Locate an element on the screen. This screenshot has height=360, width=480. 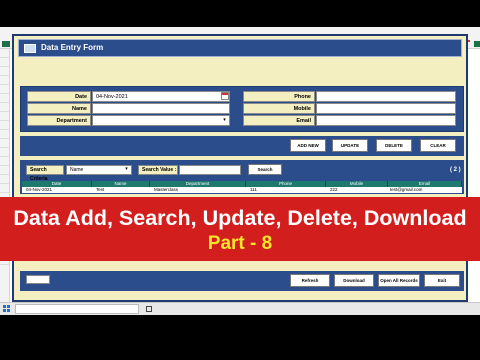
grid-col-phone: Phone is located at coordinates (286, 184).